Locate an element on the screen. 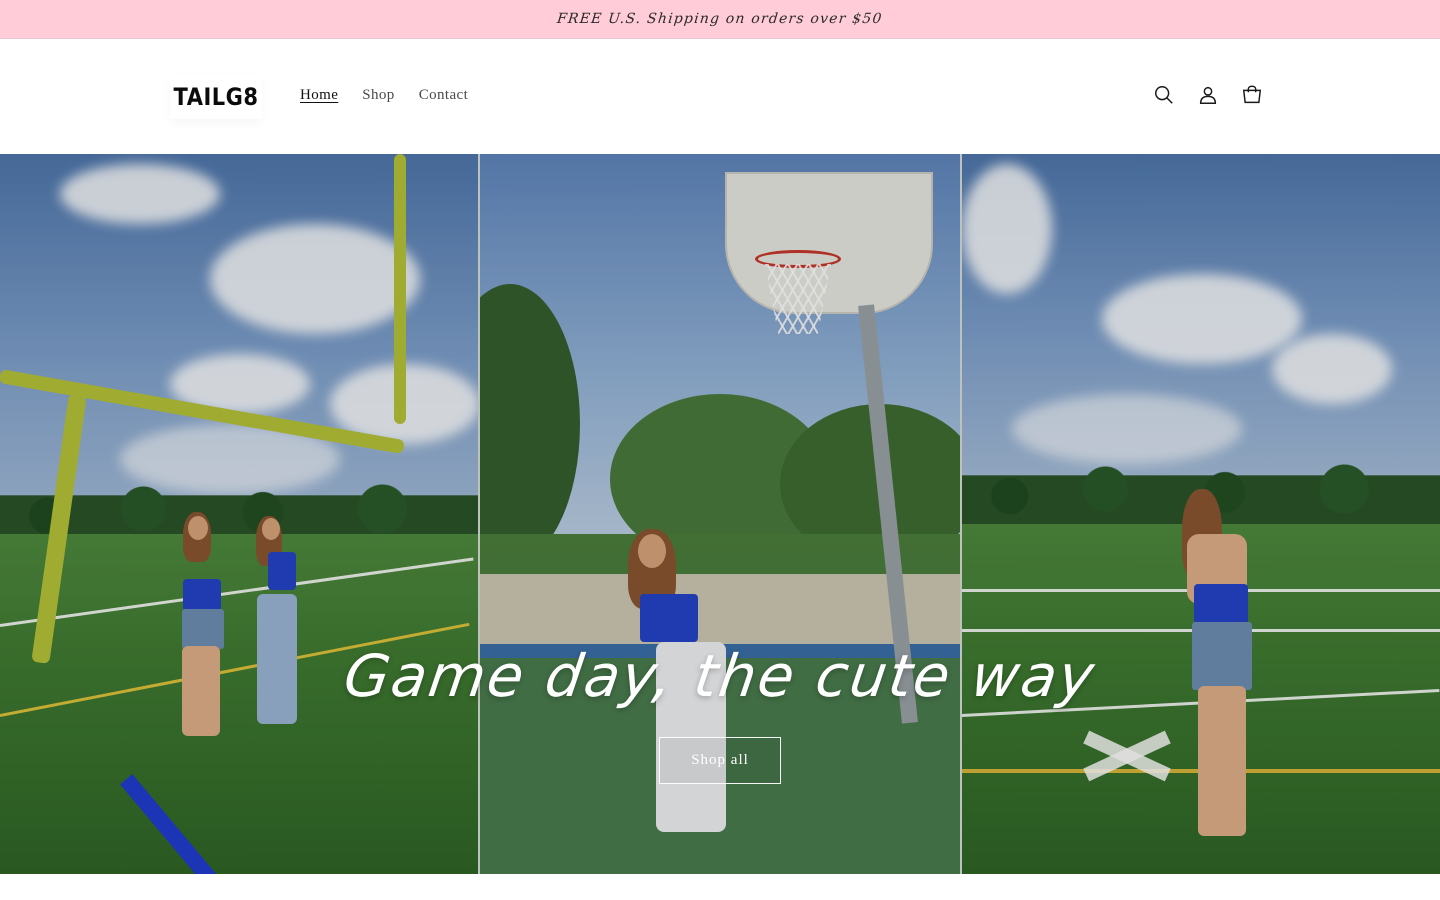  header-icons is located at coordinates (1208, 95).